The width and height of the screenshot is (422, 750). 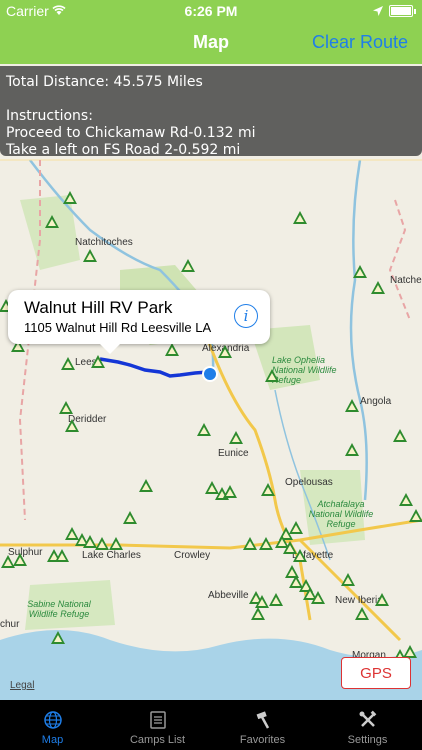 I want to click on nav-bar: Map Clear Route, so click(x=211, y=43).